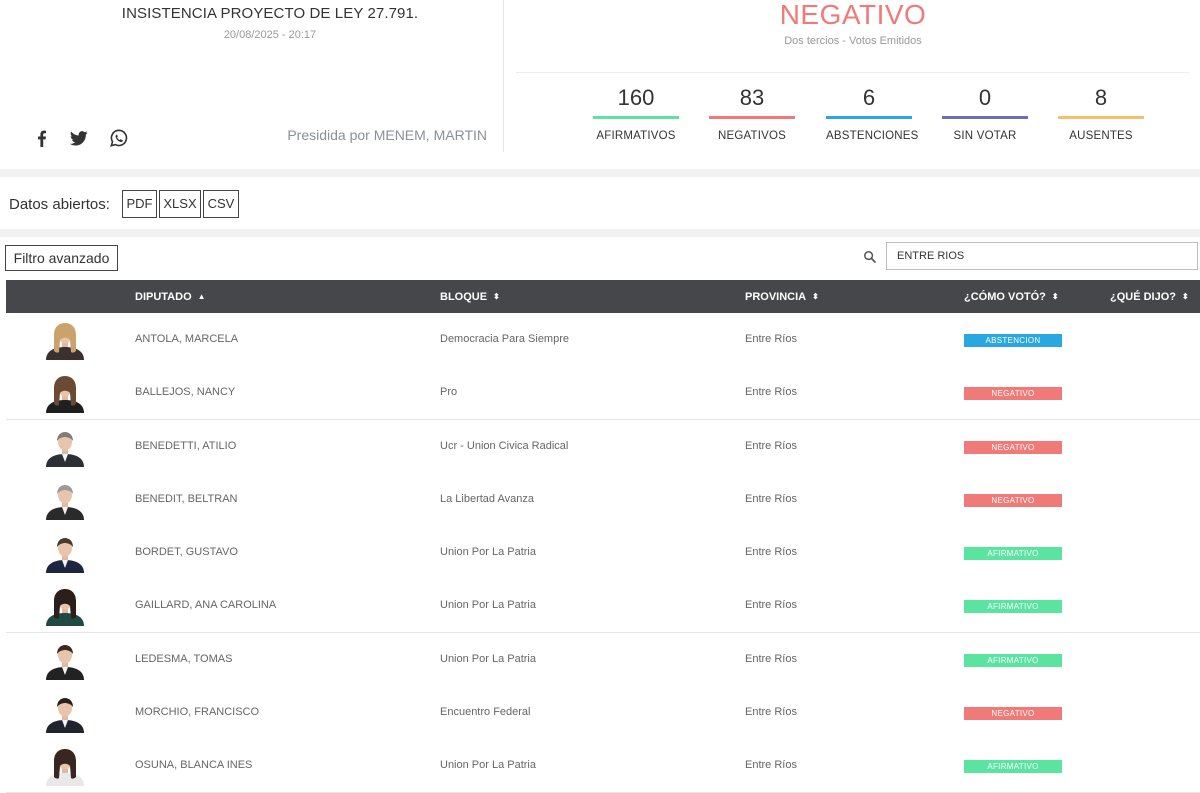 The height and width of the screenshot is (793, 1200). I want to click on stat-label: NEGATIVOS, so click(752, 136).